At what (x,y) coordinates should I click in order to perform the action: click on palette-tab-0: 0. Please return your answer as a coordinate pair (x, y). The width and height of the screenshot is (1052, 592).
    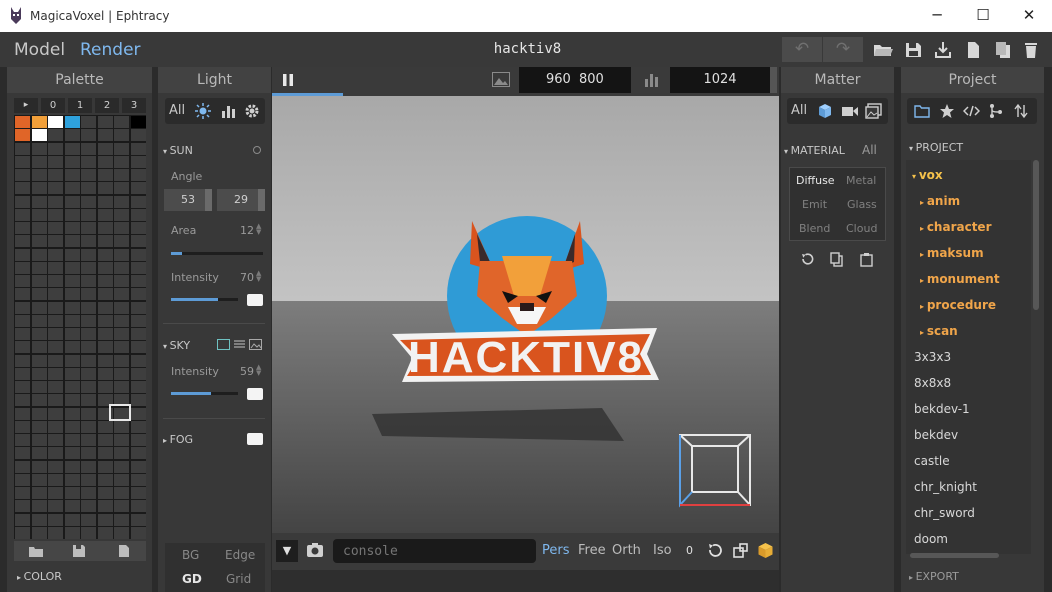
    Looking at the image, I should click on (53, 105).